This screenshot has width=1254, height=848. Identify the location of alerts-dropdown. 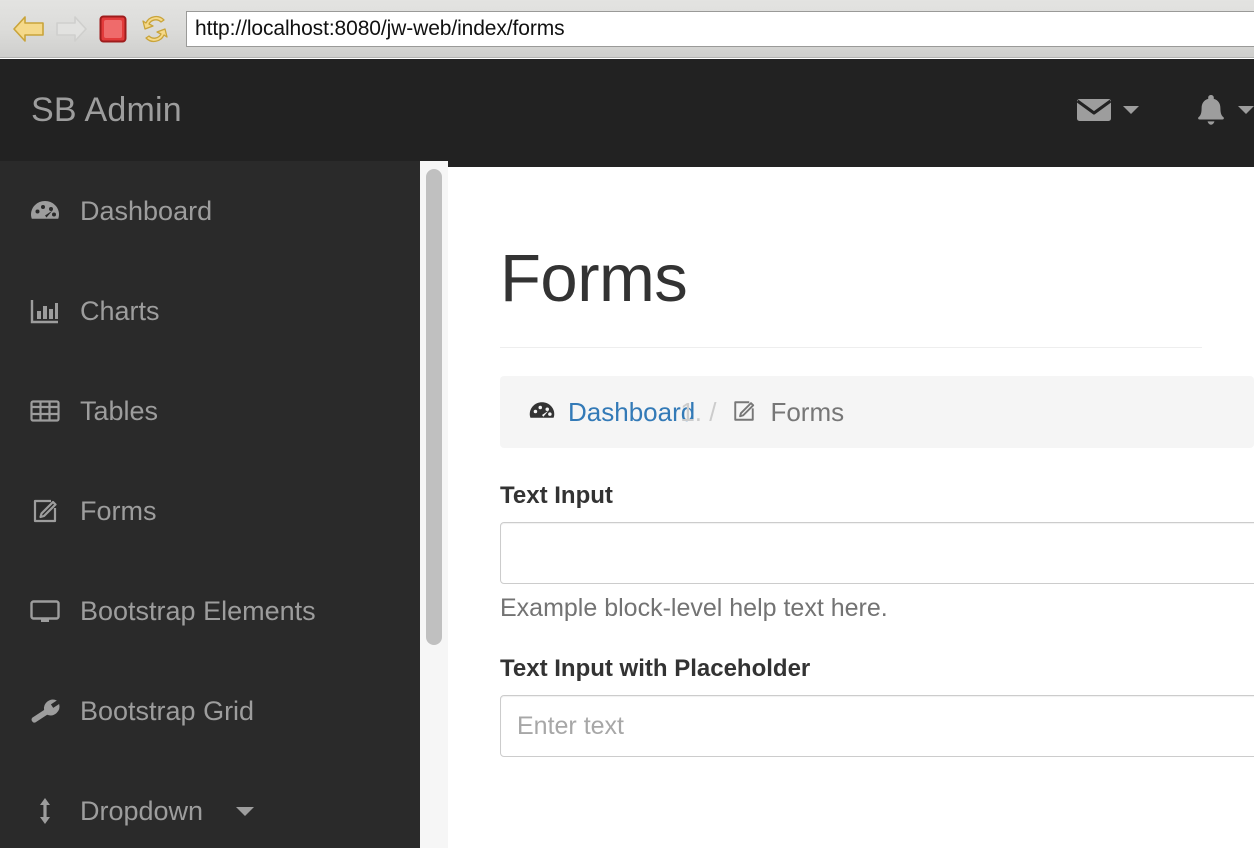
(1224, 110).